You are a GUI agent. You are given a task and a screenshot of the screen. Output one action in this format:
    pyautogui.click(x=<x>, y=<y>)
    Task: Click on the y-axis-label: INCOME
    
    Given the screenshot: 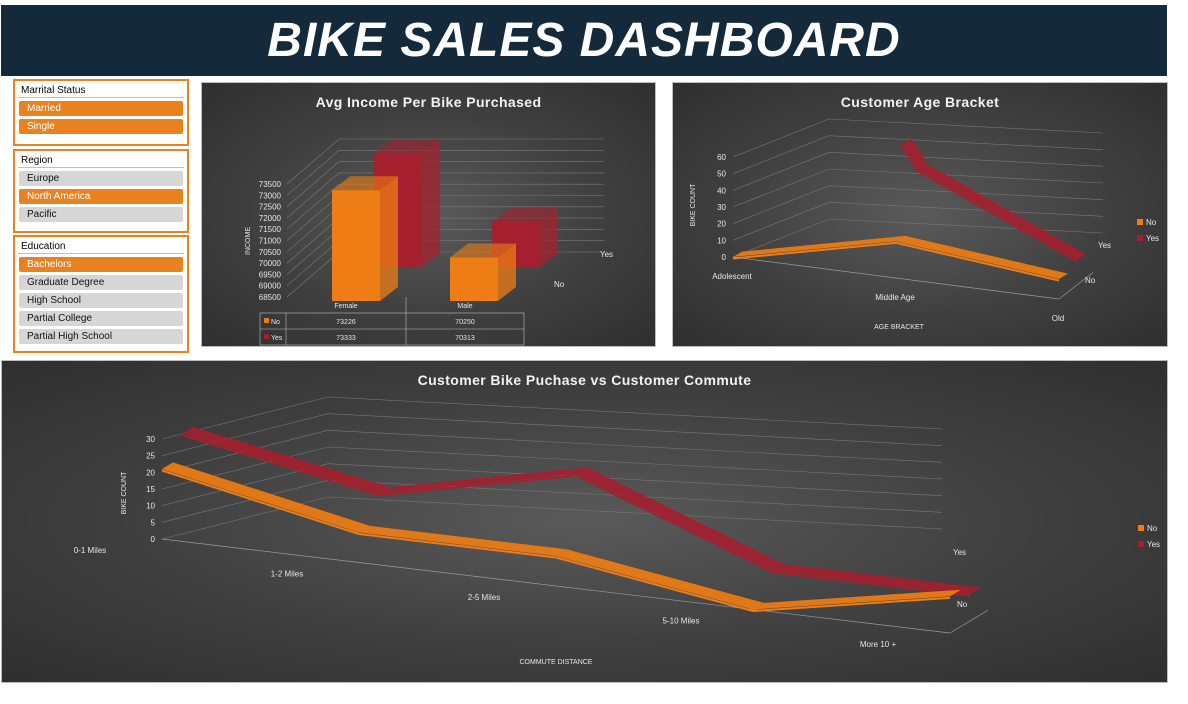 What is the action you would take?
    pyautogui.click(x=248, y=241)
    